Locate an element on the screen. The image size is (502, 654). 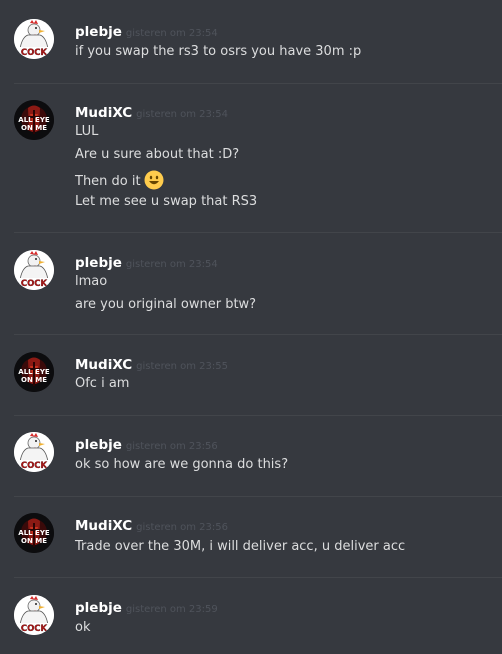
timestamp: gisteren om 23:55 is located at coordinates (182, 366).